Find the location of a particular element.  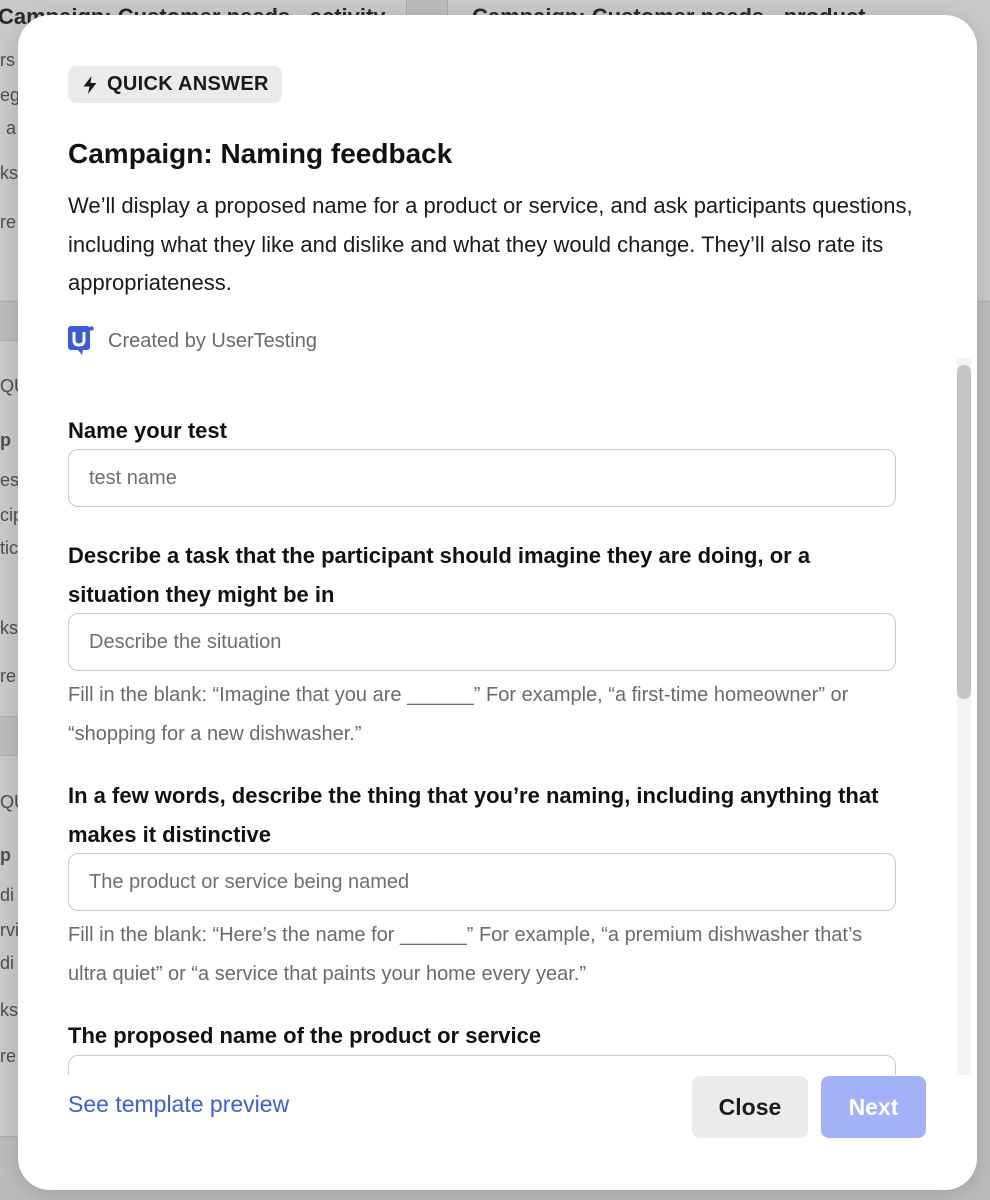

proposed-name-input is located at coordinates (482, 1065).